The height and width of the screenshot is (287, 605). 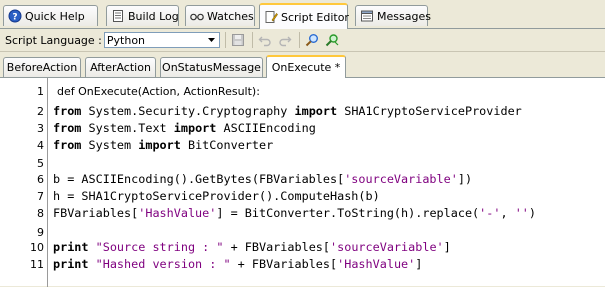 I want to click on save-button, so click(x=238, y=40).